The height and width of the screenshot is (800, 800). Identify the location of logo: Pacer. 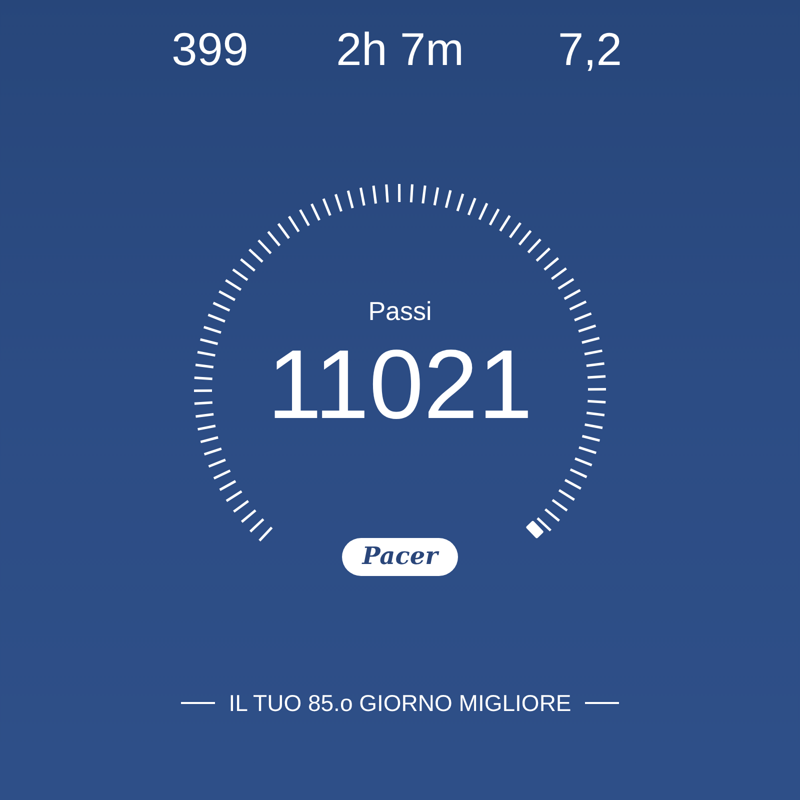
(400, 557).